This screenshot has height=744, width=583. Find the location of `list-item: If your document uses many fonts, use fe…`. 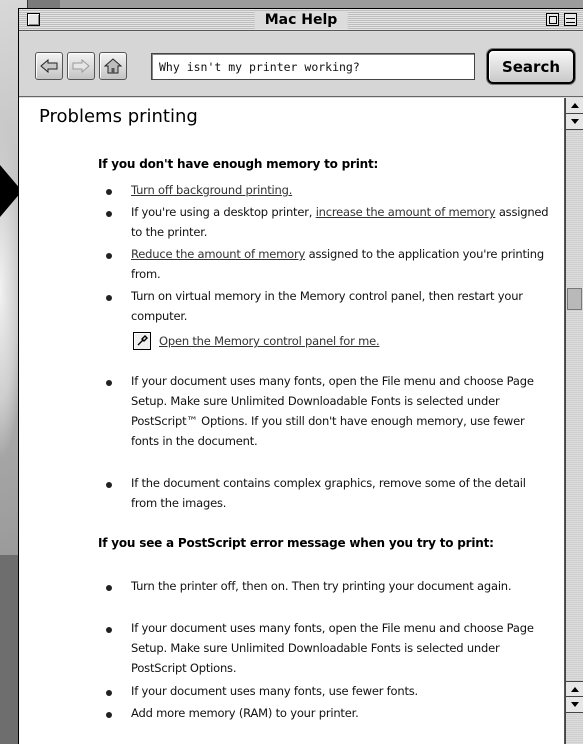

list-item: If your document uses many fonts, use fe… is located at coordinates (275, 691).